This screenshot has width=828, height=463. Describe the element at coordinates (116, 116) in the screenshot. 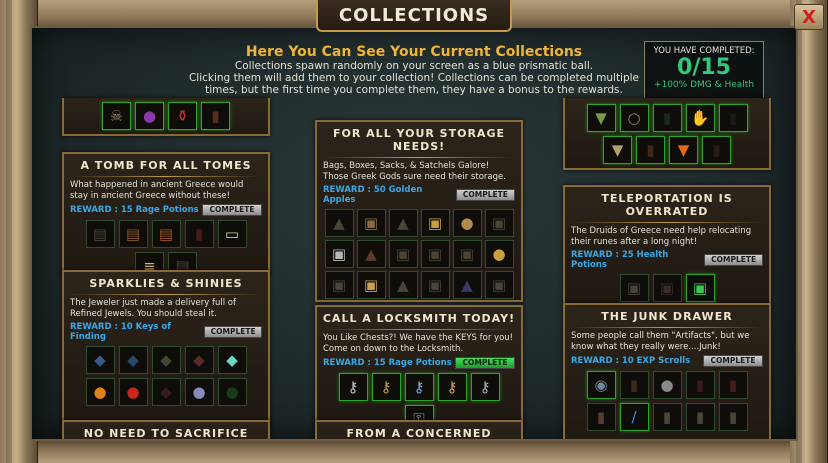

I see `collection-item-slot: ☠` at that location.